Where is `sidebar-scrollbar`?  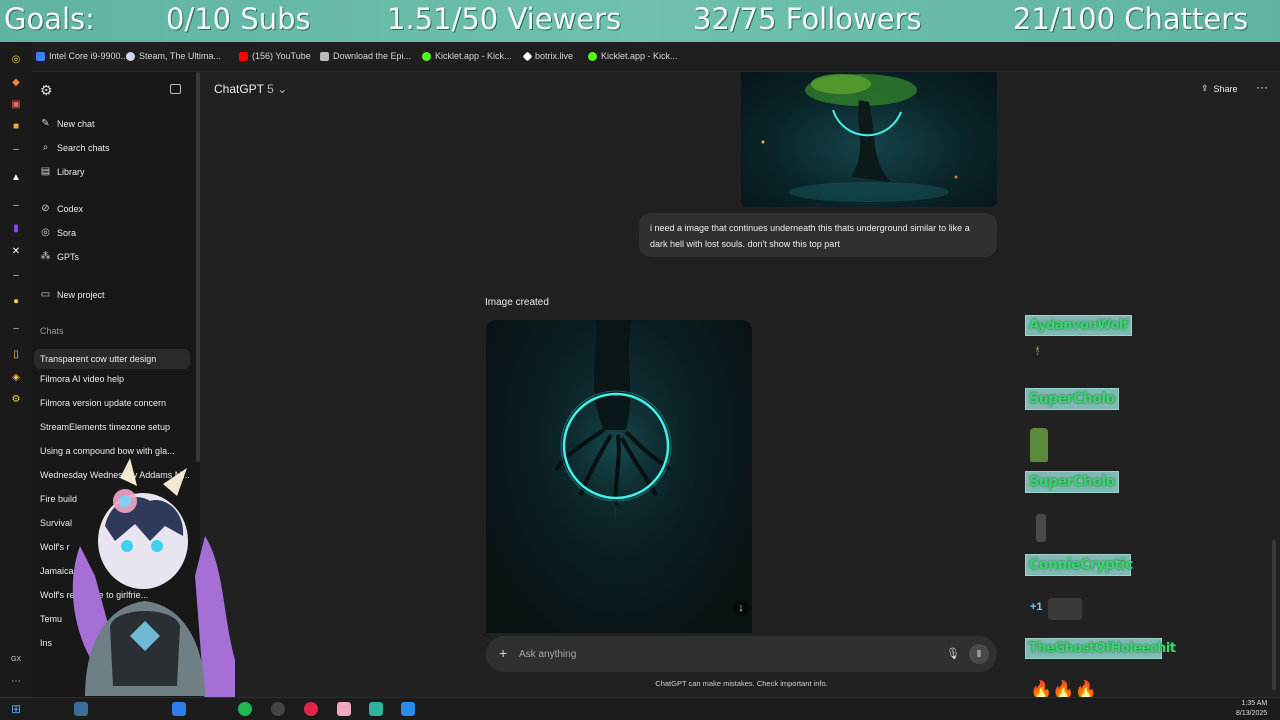
sidebar-scrollbar is located at coordinates (198, 267).